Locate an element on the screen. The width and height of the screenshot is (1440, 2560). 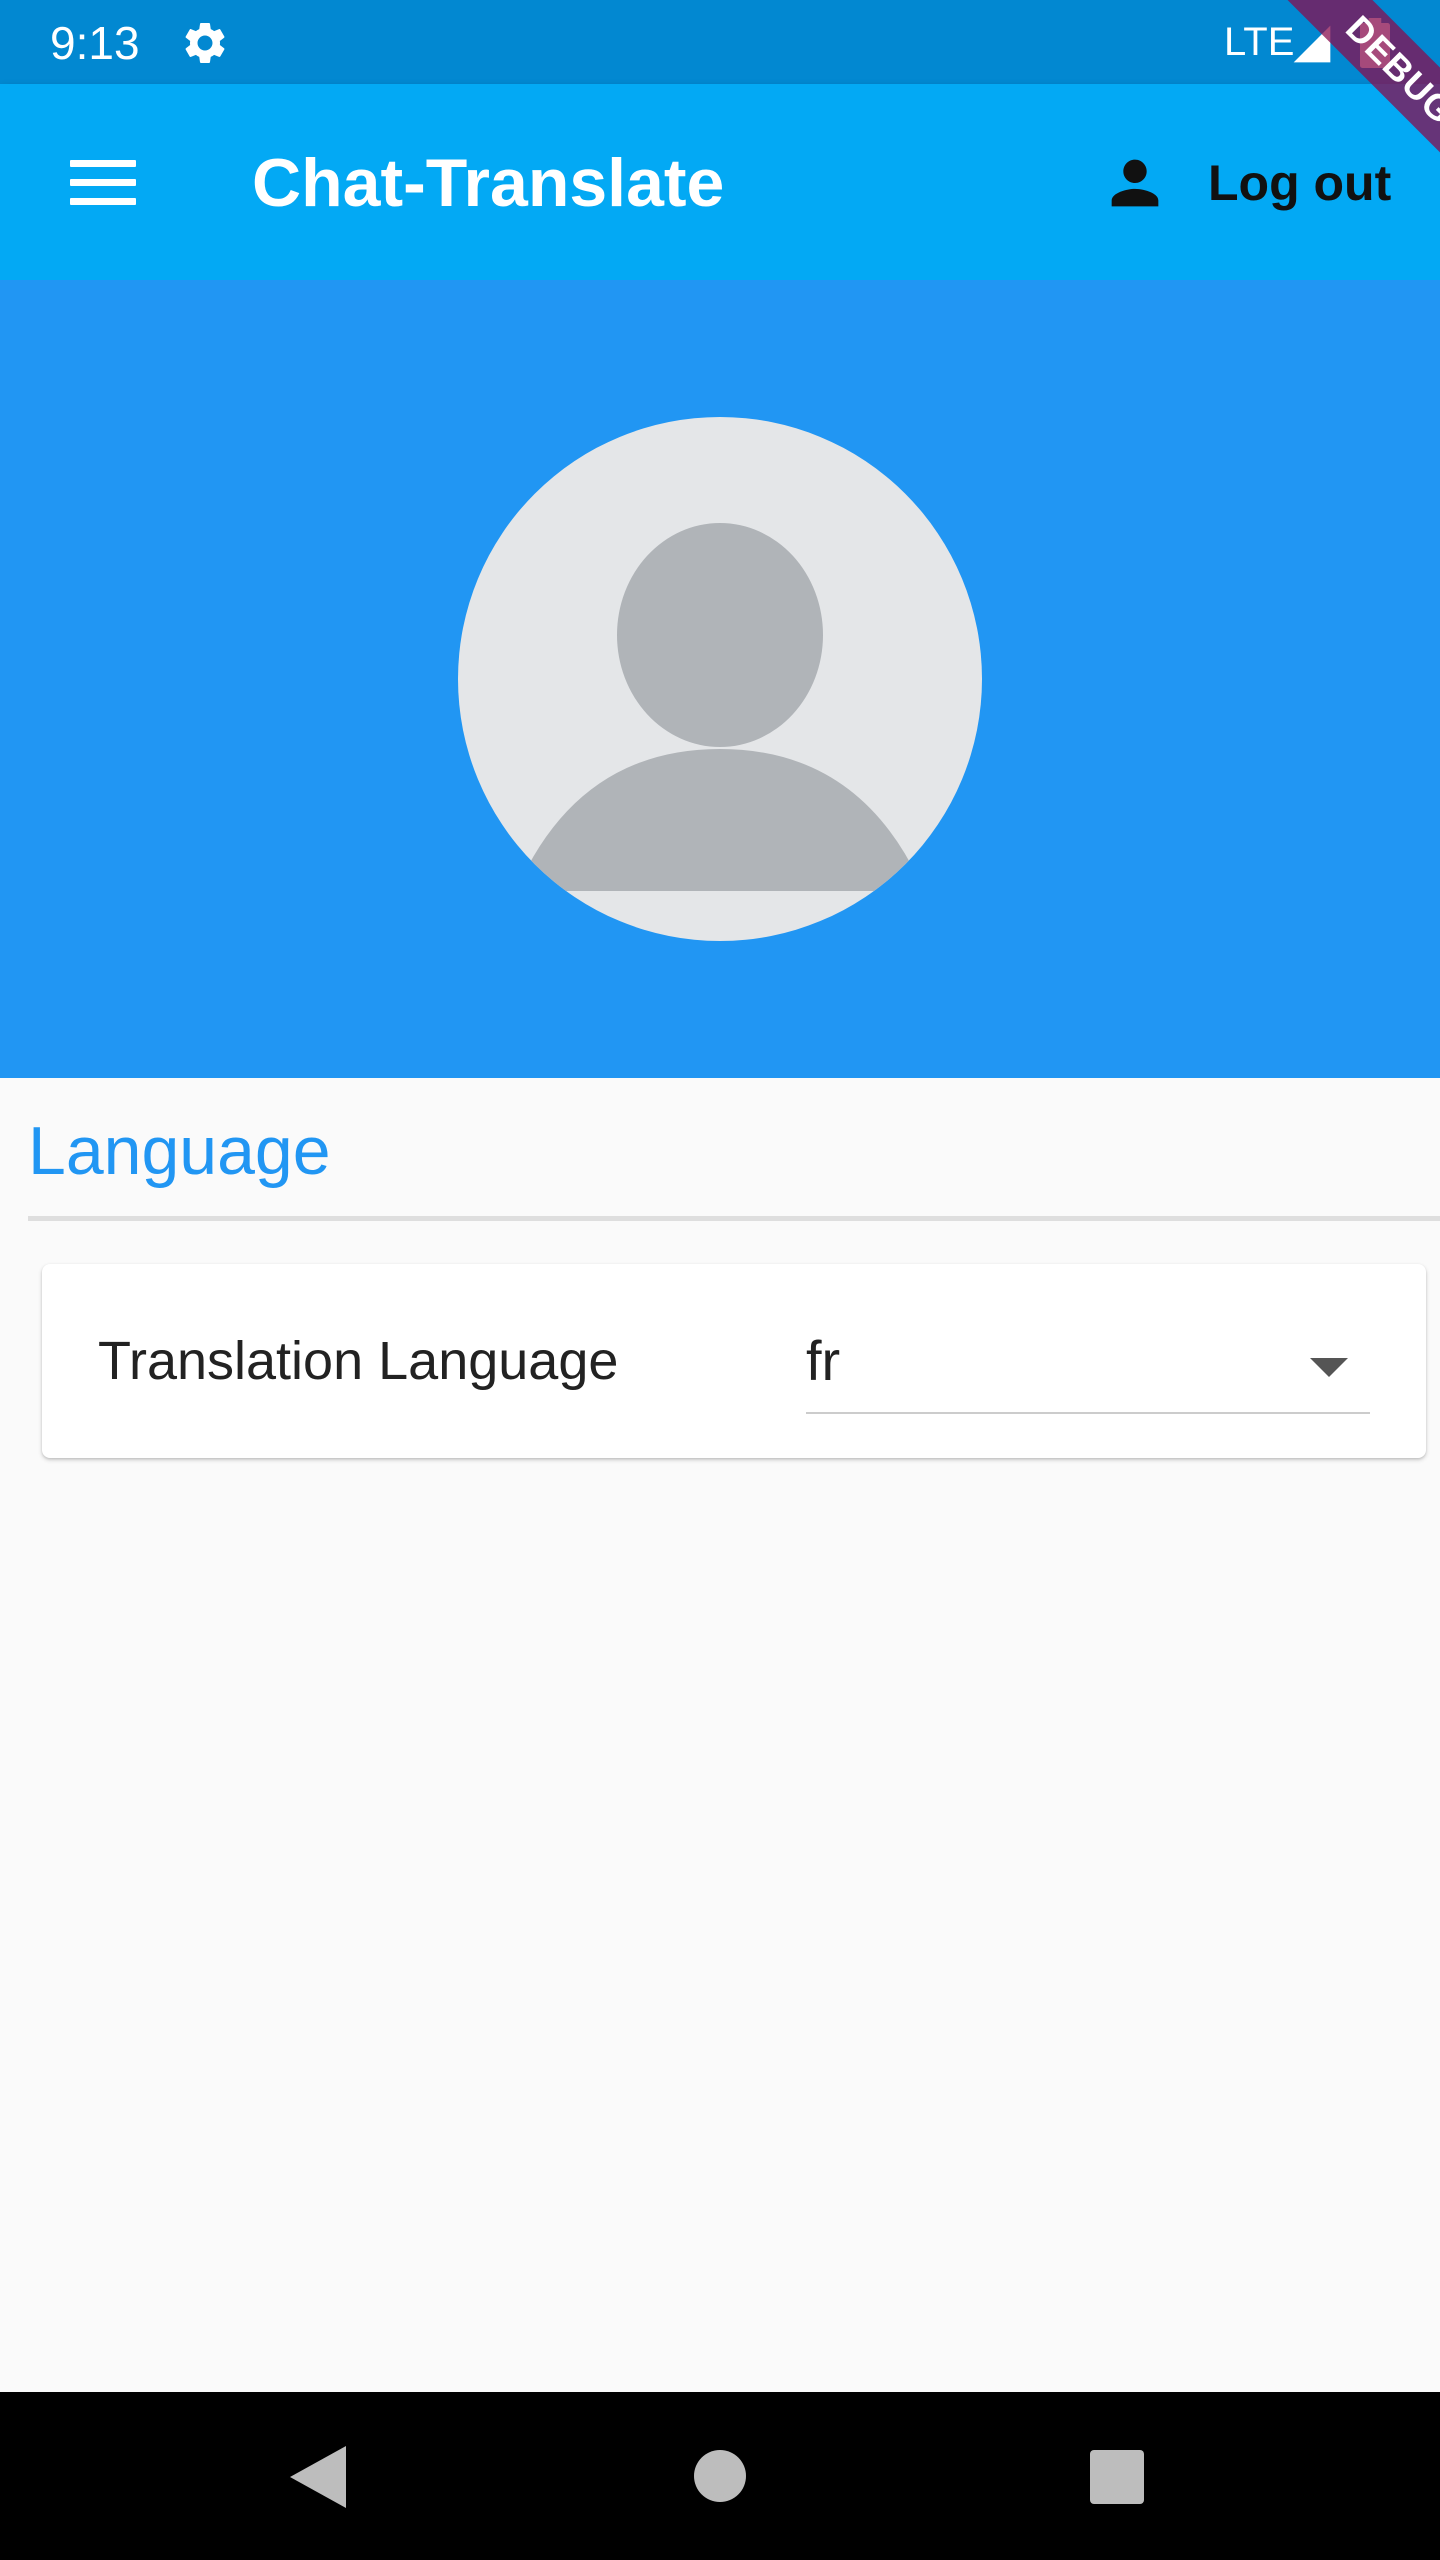
translation-language-label: Translation Language is located at coordinates (358, 1361).